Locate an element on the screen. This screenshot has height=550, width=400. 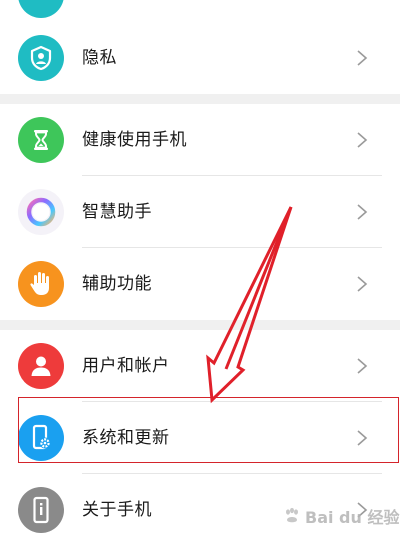
phone-gear-icon is located at coordinates (41, 438).